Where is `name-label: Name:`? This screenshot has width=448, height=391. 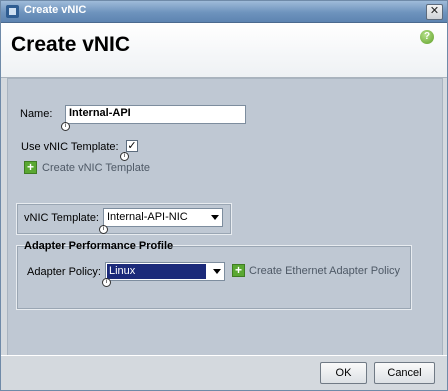
name-label: Name: is located at coordinates (36, 114).